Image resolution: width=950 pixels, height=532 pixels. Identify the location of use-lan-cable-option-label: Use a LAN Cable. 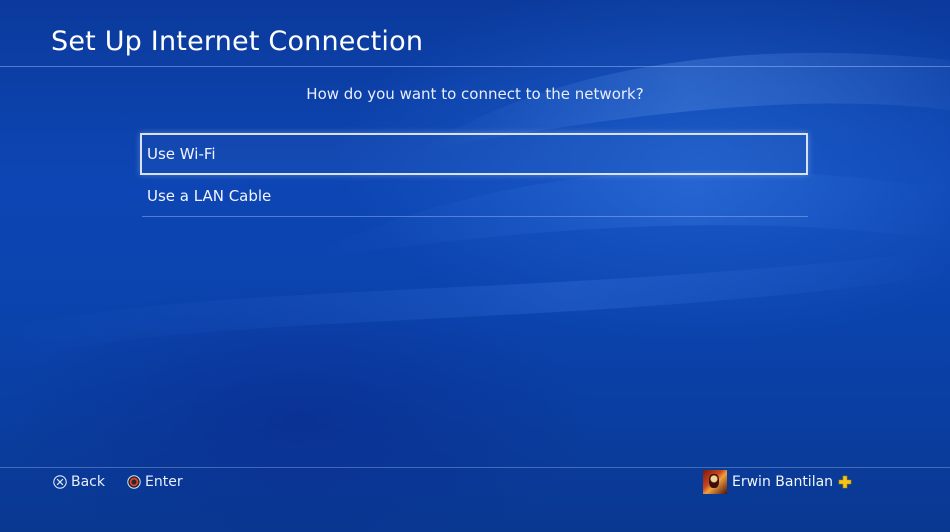
(209, 195).